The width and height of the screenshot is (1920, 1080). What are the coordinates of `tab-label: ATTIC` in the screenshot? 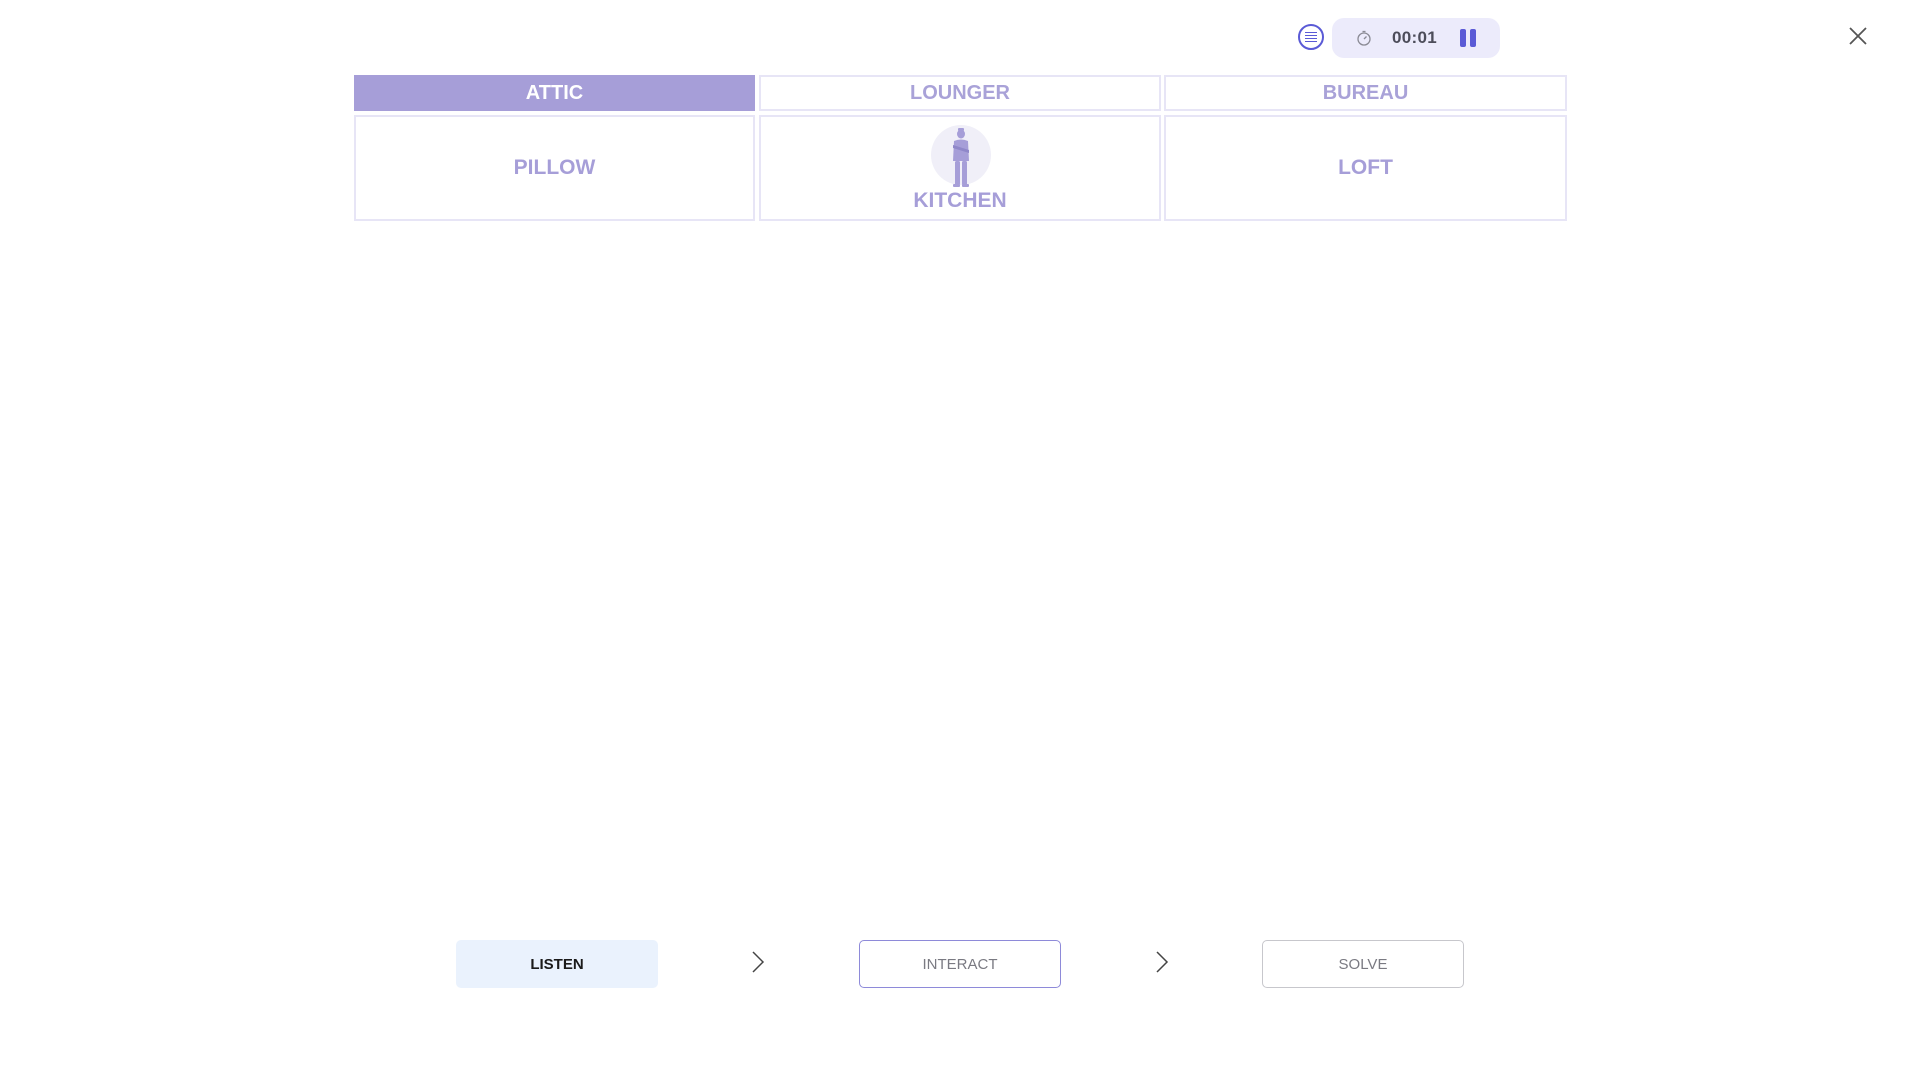 It's located at (554, 92).